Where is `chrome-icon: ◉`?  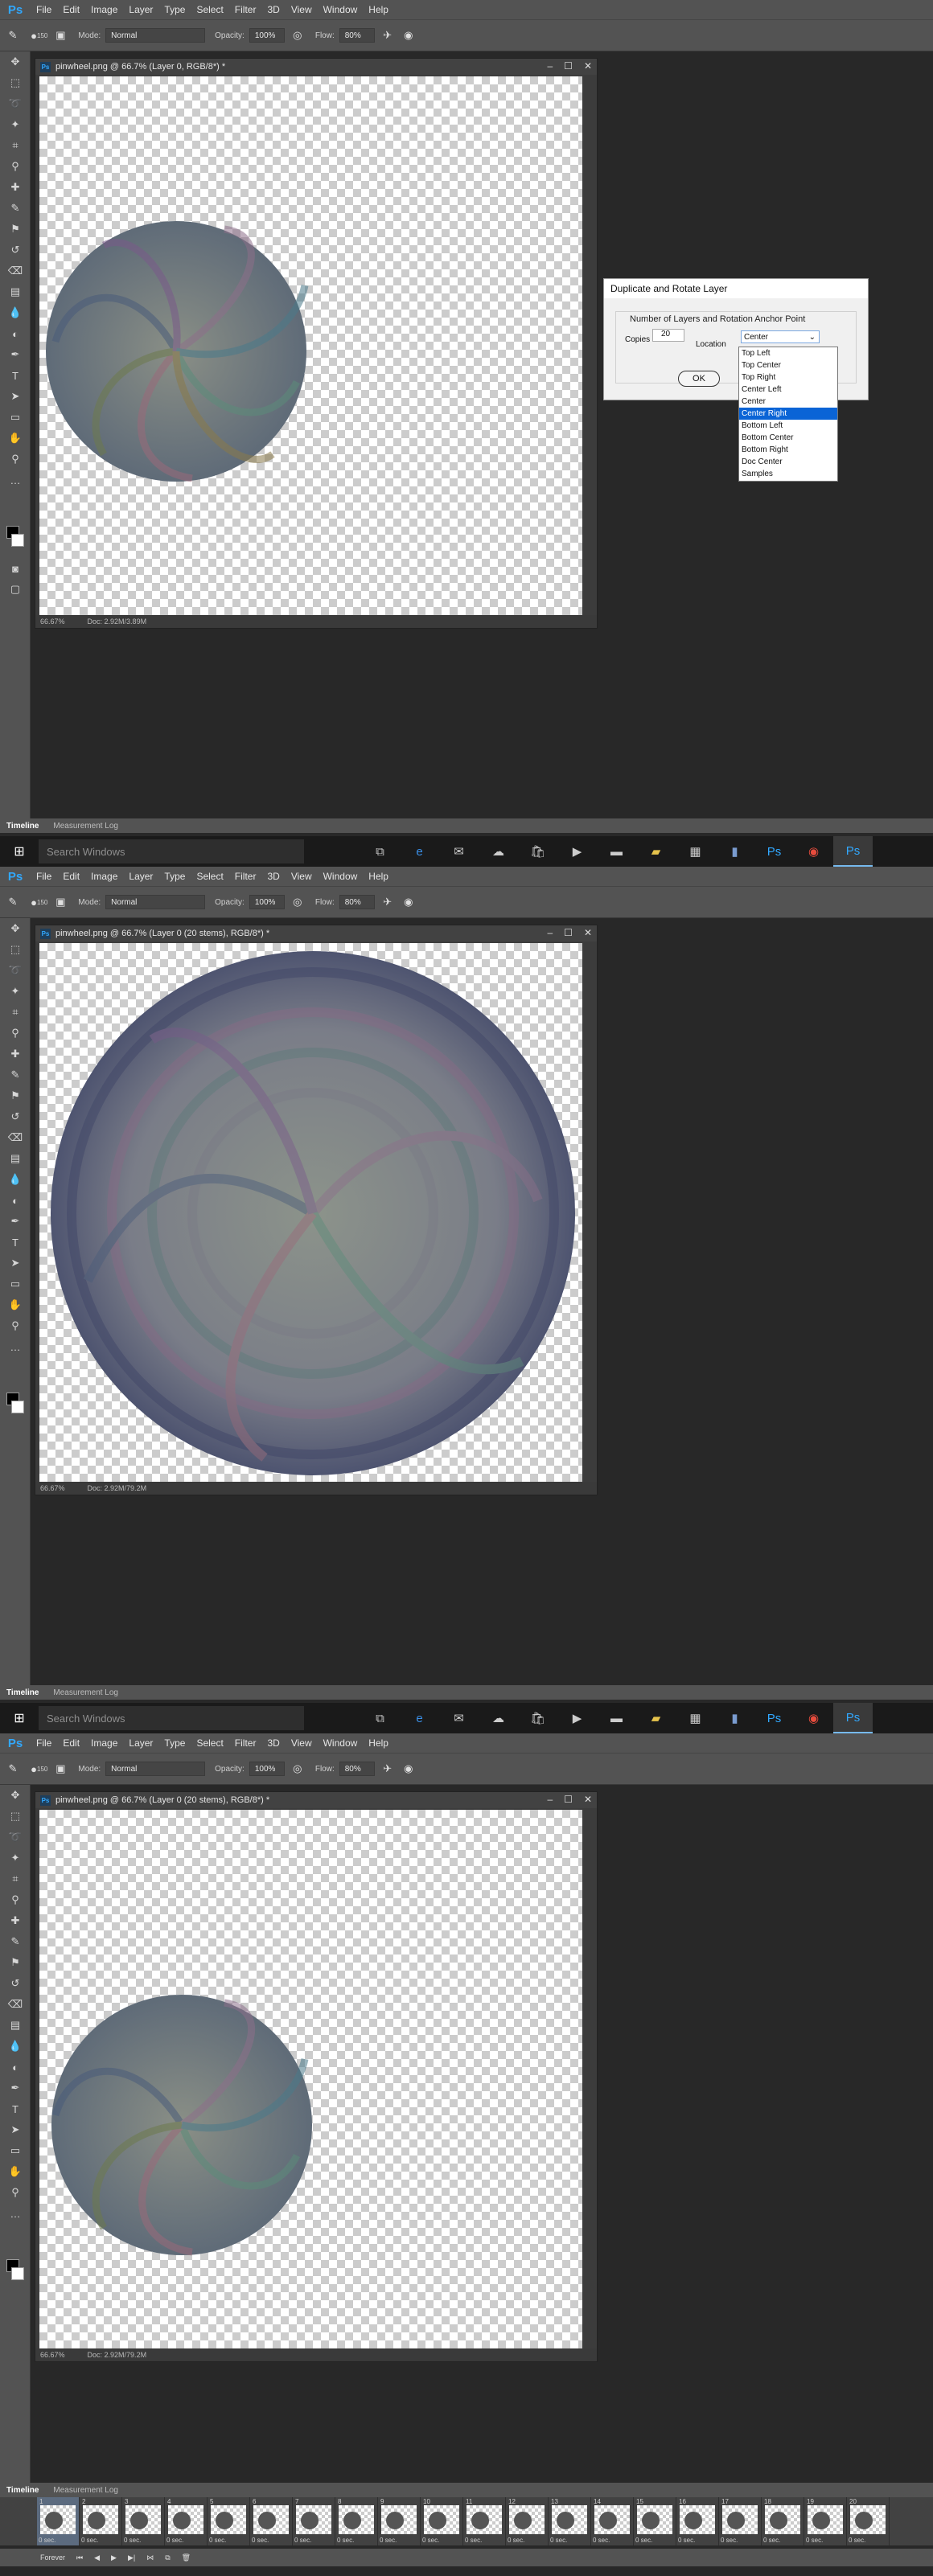
chrome-icon: ◉ is located at coordinates (813, 851).